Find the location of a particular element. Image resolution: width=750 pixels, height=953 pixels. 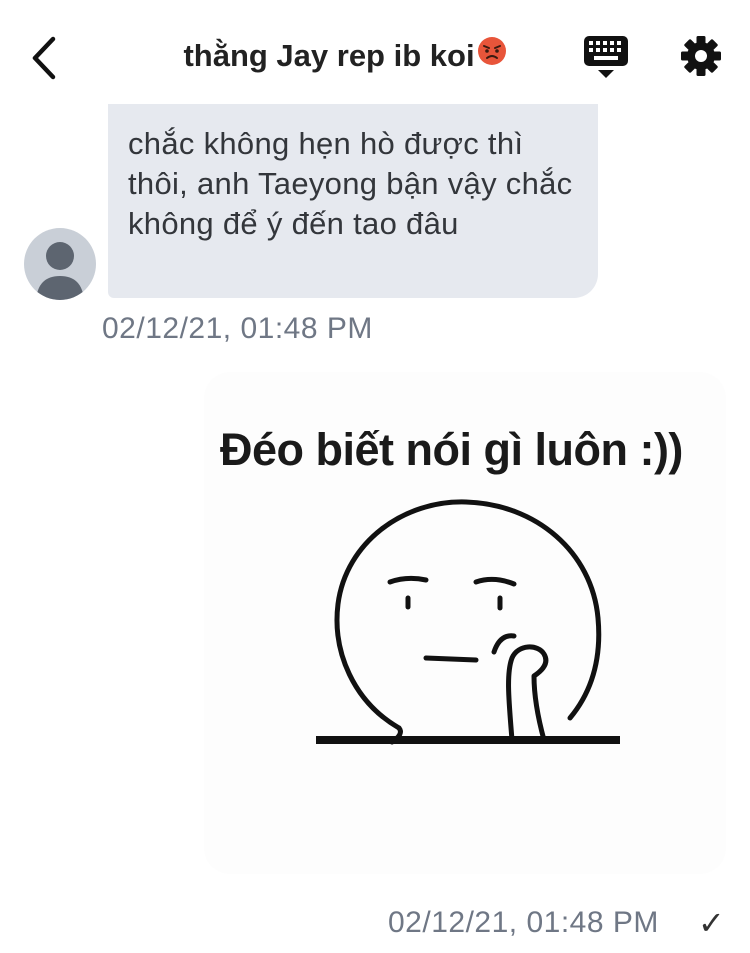

chat-title: thằng Jay rep ib koi is located at coordinates (345, 55).